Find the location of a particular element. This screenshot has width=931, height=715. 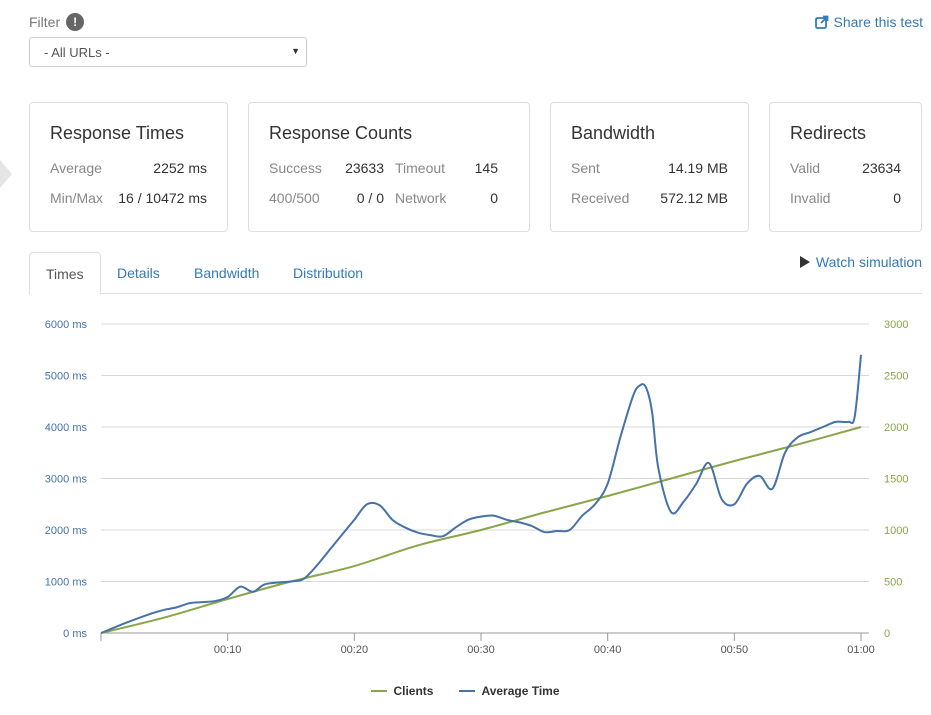

network-label: Network is located at coordinates (421, 198).